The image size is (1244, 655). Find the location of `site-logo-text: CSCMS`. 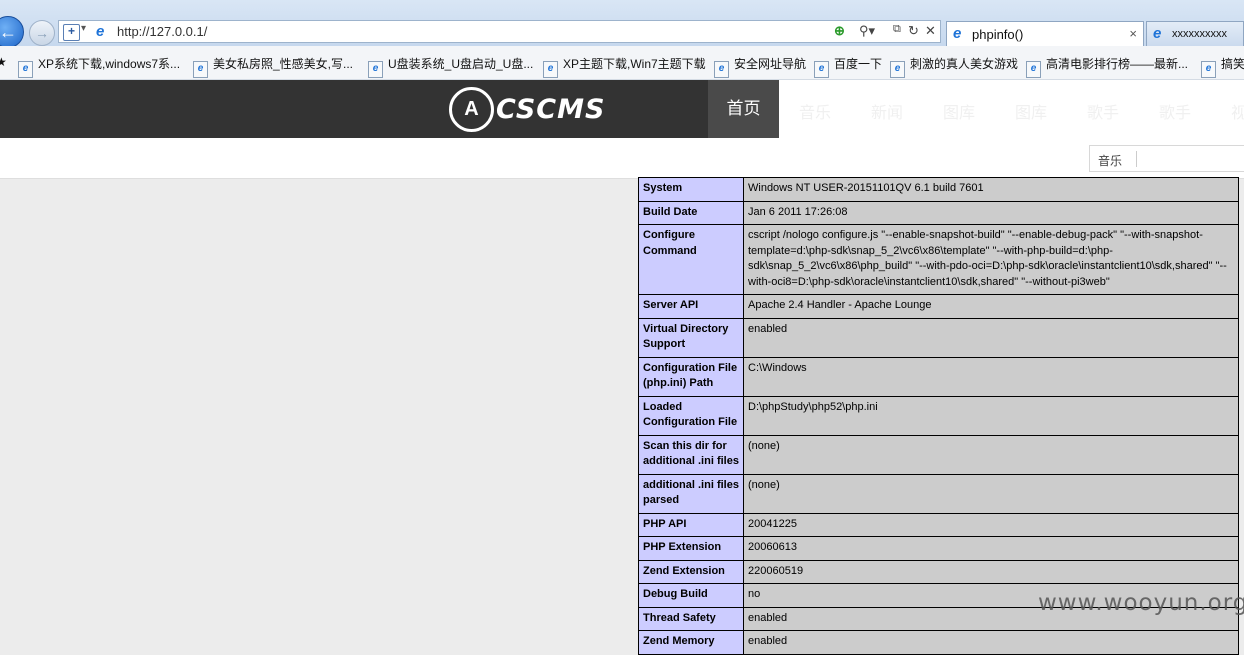

site-logo-text: CSCMS is located at coordinates (550, 109).